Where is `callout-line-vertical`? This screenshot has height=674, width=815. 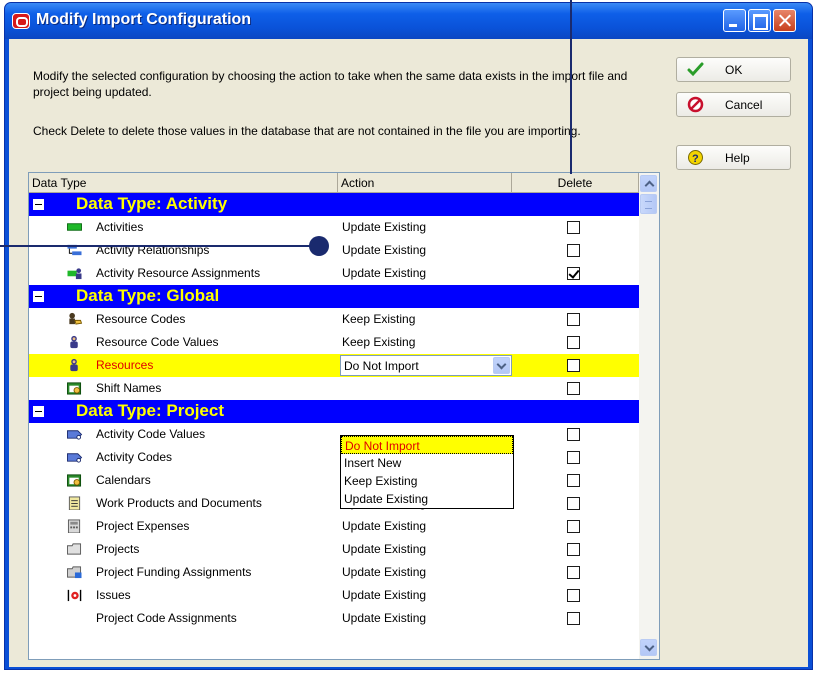
callout-line-vertical is located at coordinates (571, 87).